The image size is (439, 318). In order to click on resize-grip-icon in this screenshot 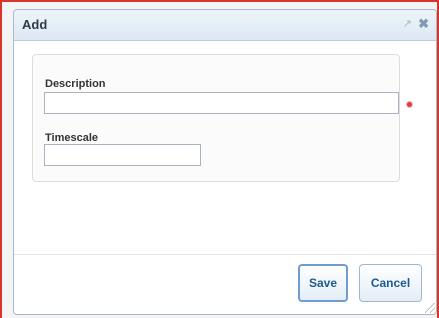, I will do `click(430, 308)`.